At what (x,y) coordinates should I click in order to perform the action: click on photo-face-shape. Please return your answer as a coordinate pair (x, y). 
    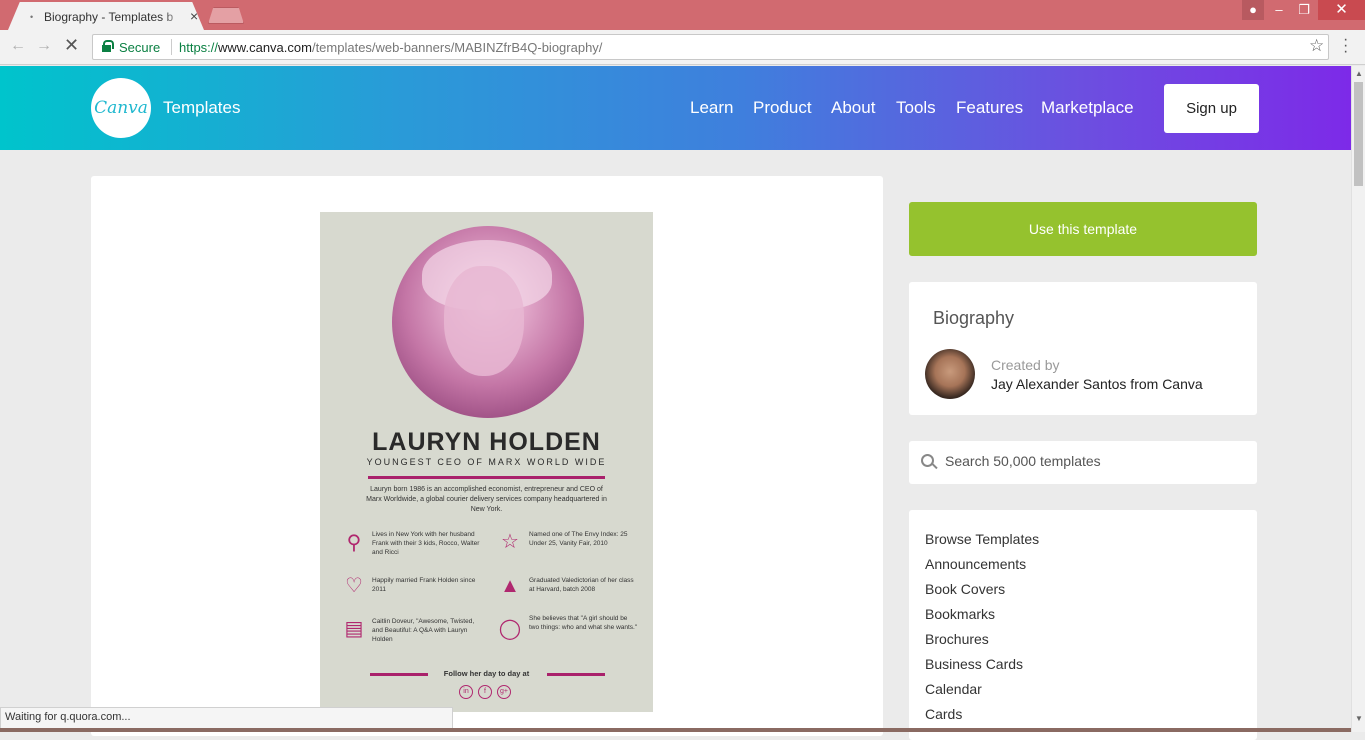
    Looking at the image, I should click on (484, 321).